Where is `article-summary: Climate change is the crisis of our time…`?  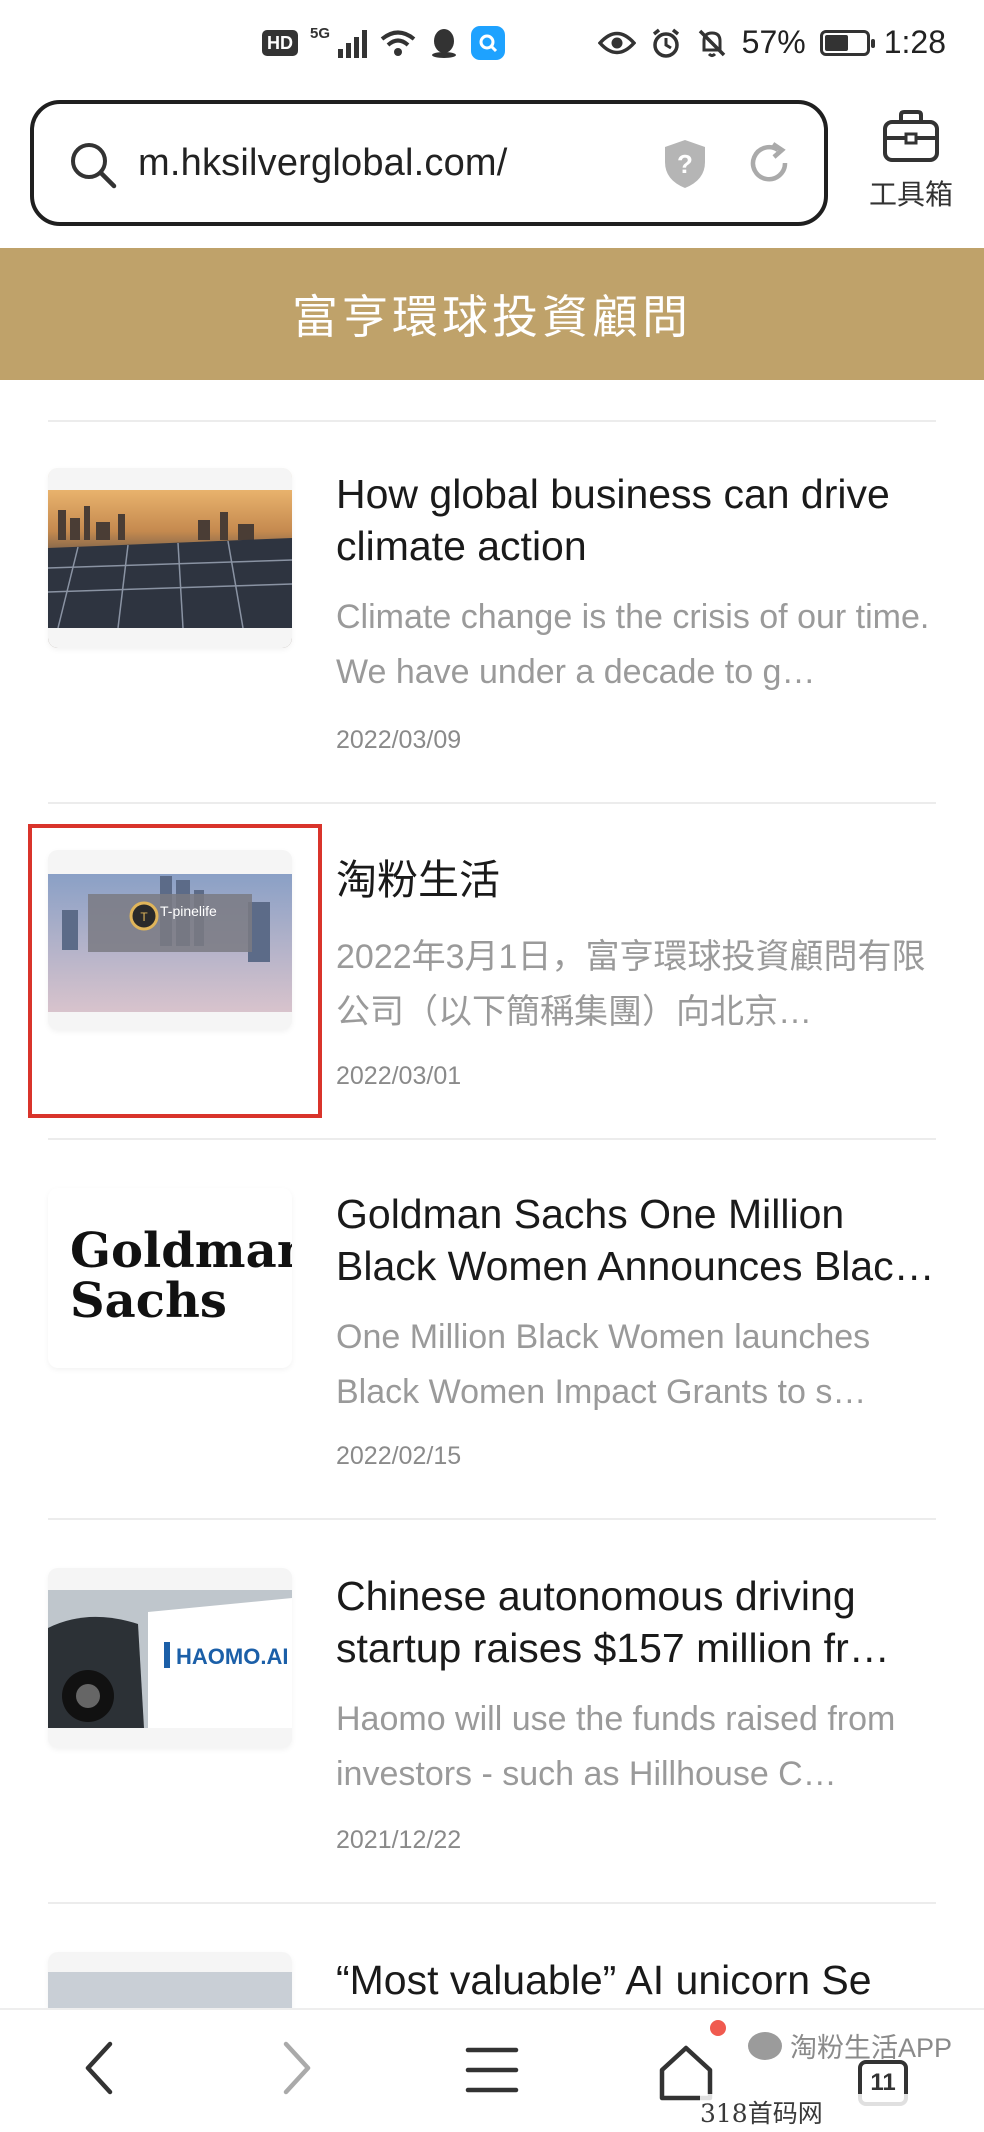
article-summary: Climate change is the crisis of our time… is located at coordinates (633, 644).